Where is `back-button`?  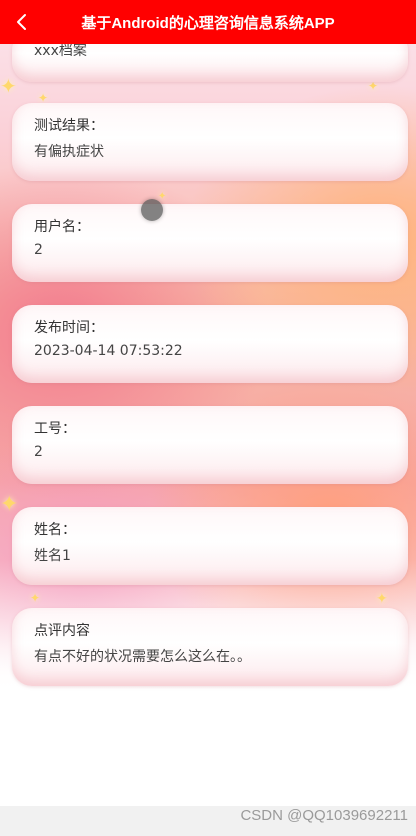
back-button is located at coordinates (22, 22).